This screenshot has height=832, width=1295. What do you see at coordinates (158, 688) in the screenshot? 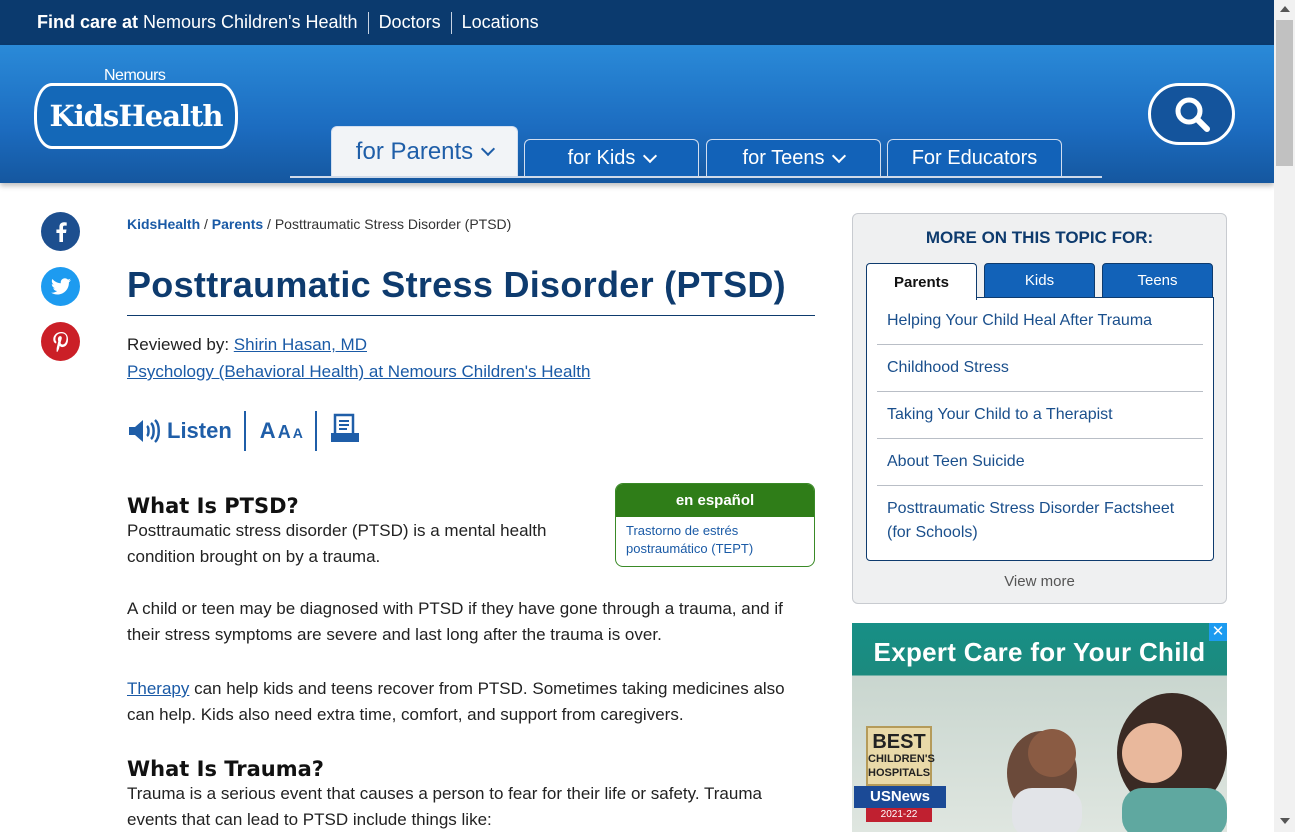
I see `therapy-link: Therapy` at bounding box center [158, 688].